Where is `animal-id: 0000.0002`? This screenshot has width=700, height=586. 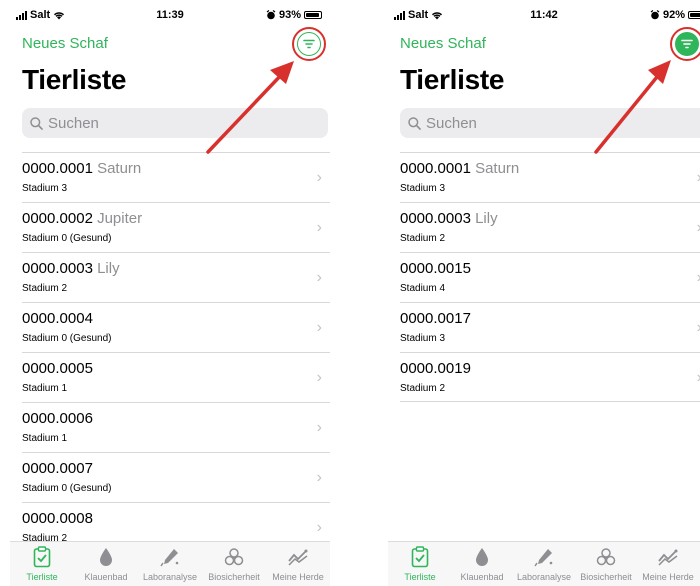
animal-id: 0000.0002 is located at coordinates (57, 218).